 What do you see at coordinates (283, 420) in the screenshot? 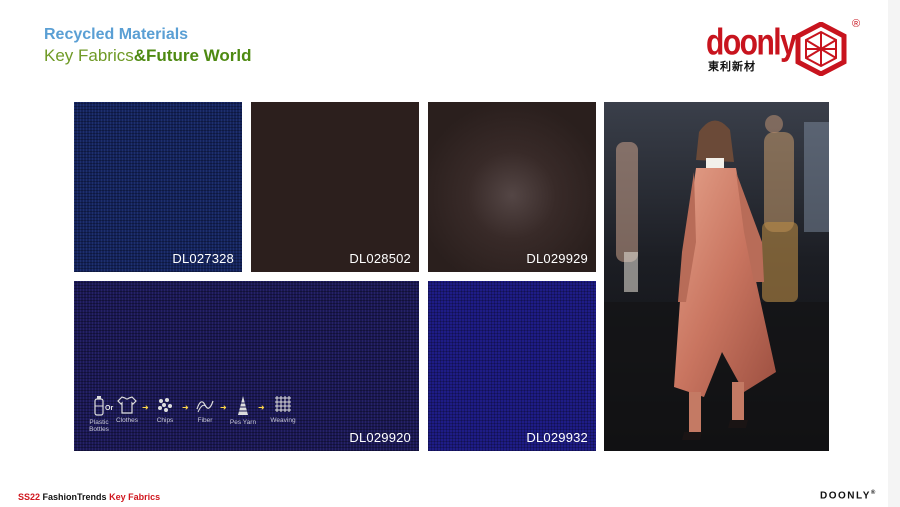
I see `process-step-label: Weaving` at bounding box center [283, 420].